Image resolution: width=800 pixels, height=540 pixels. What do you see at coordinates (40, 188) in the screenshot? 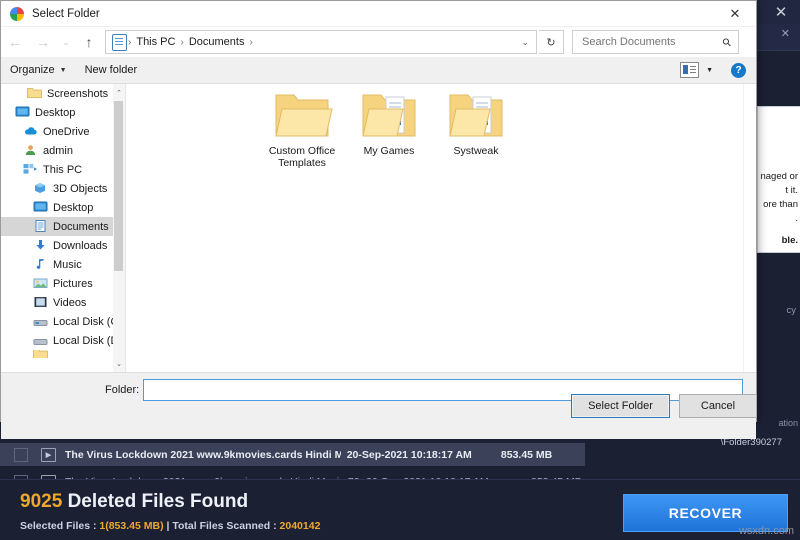
I see `3d-objects-icon` at bounding box center [40, 188].